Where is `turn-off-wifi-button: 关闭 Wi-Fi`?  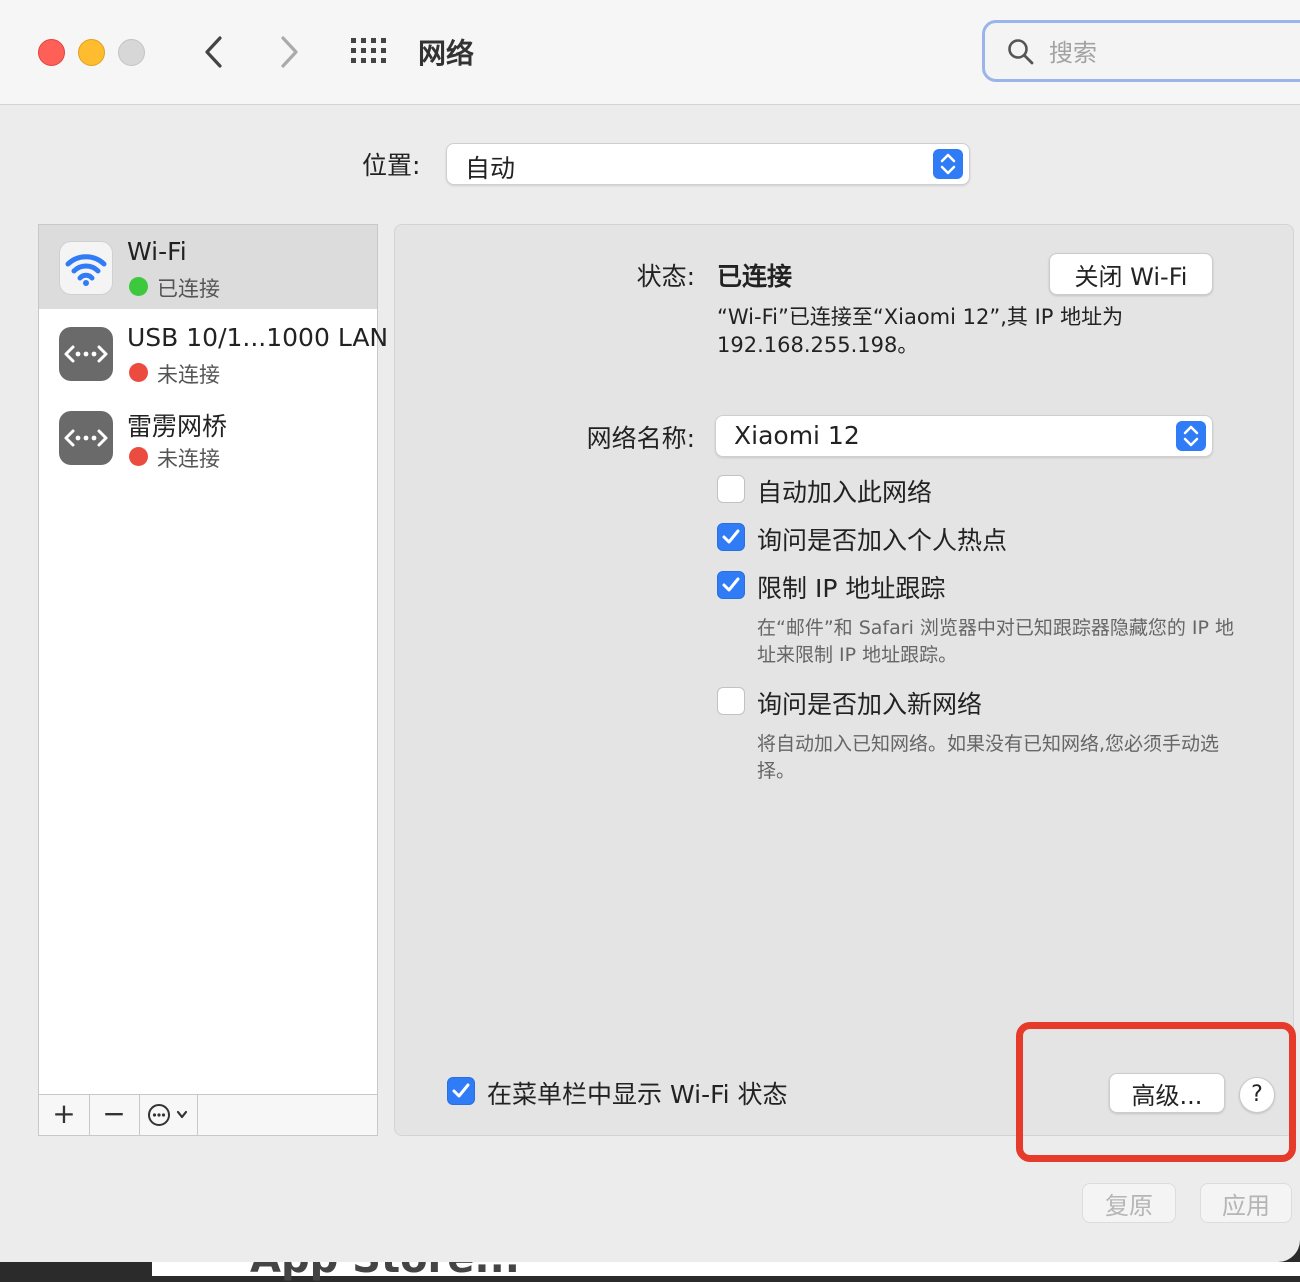
turn-off-wifi-button: 关闭 Wi-Fi is located at coordinates (1131, 274).